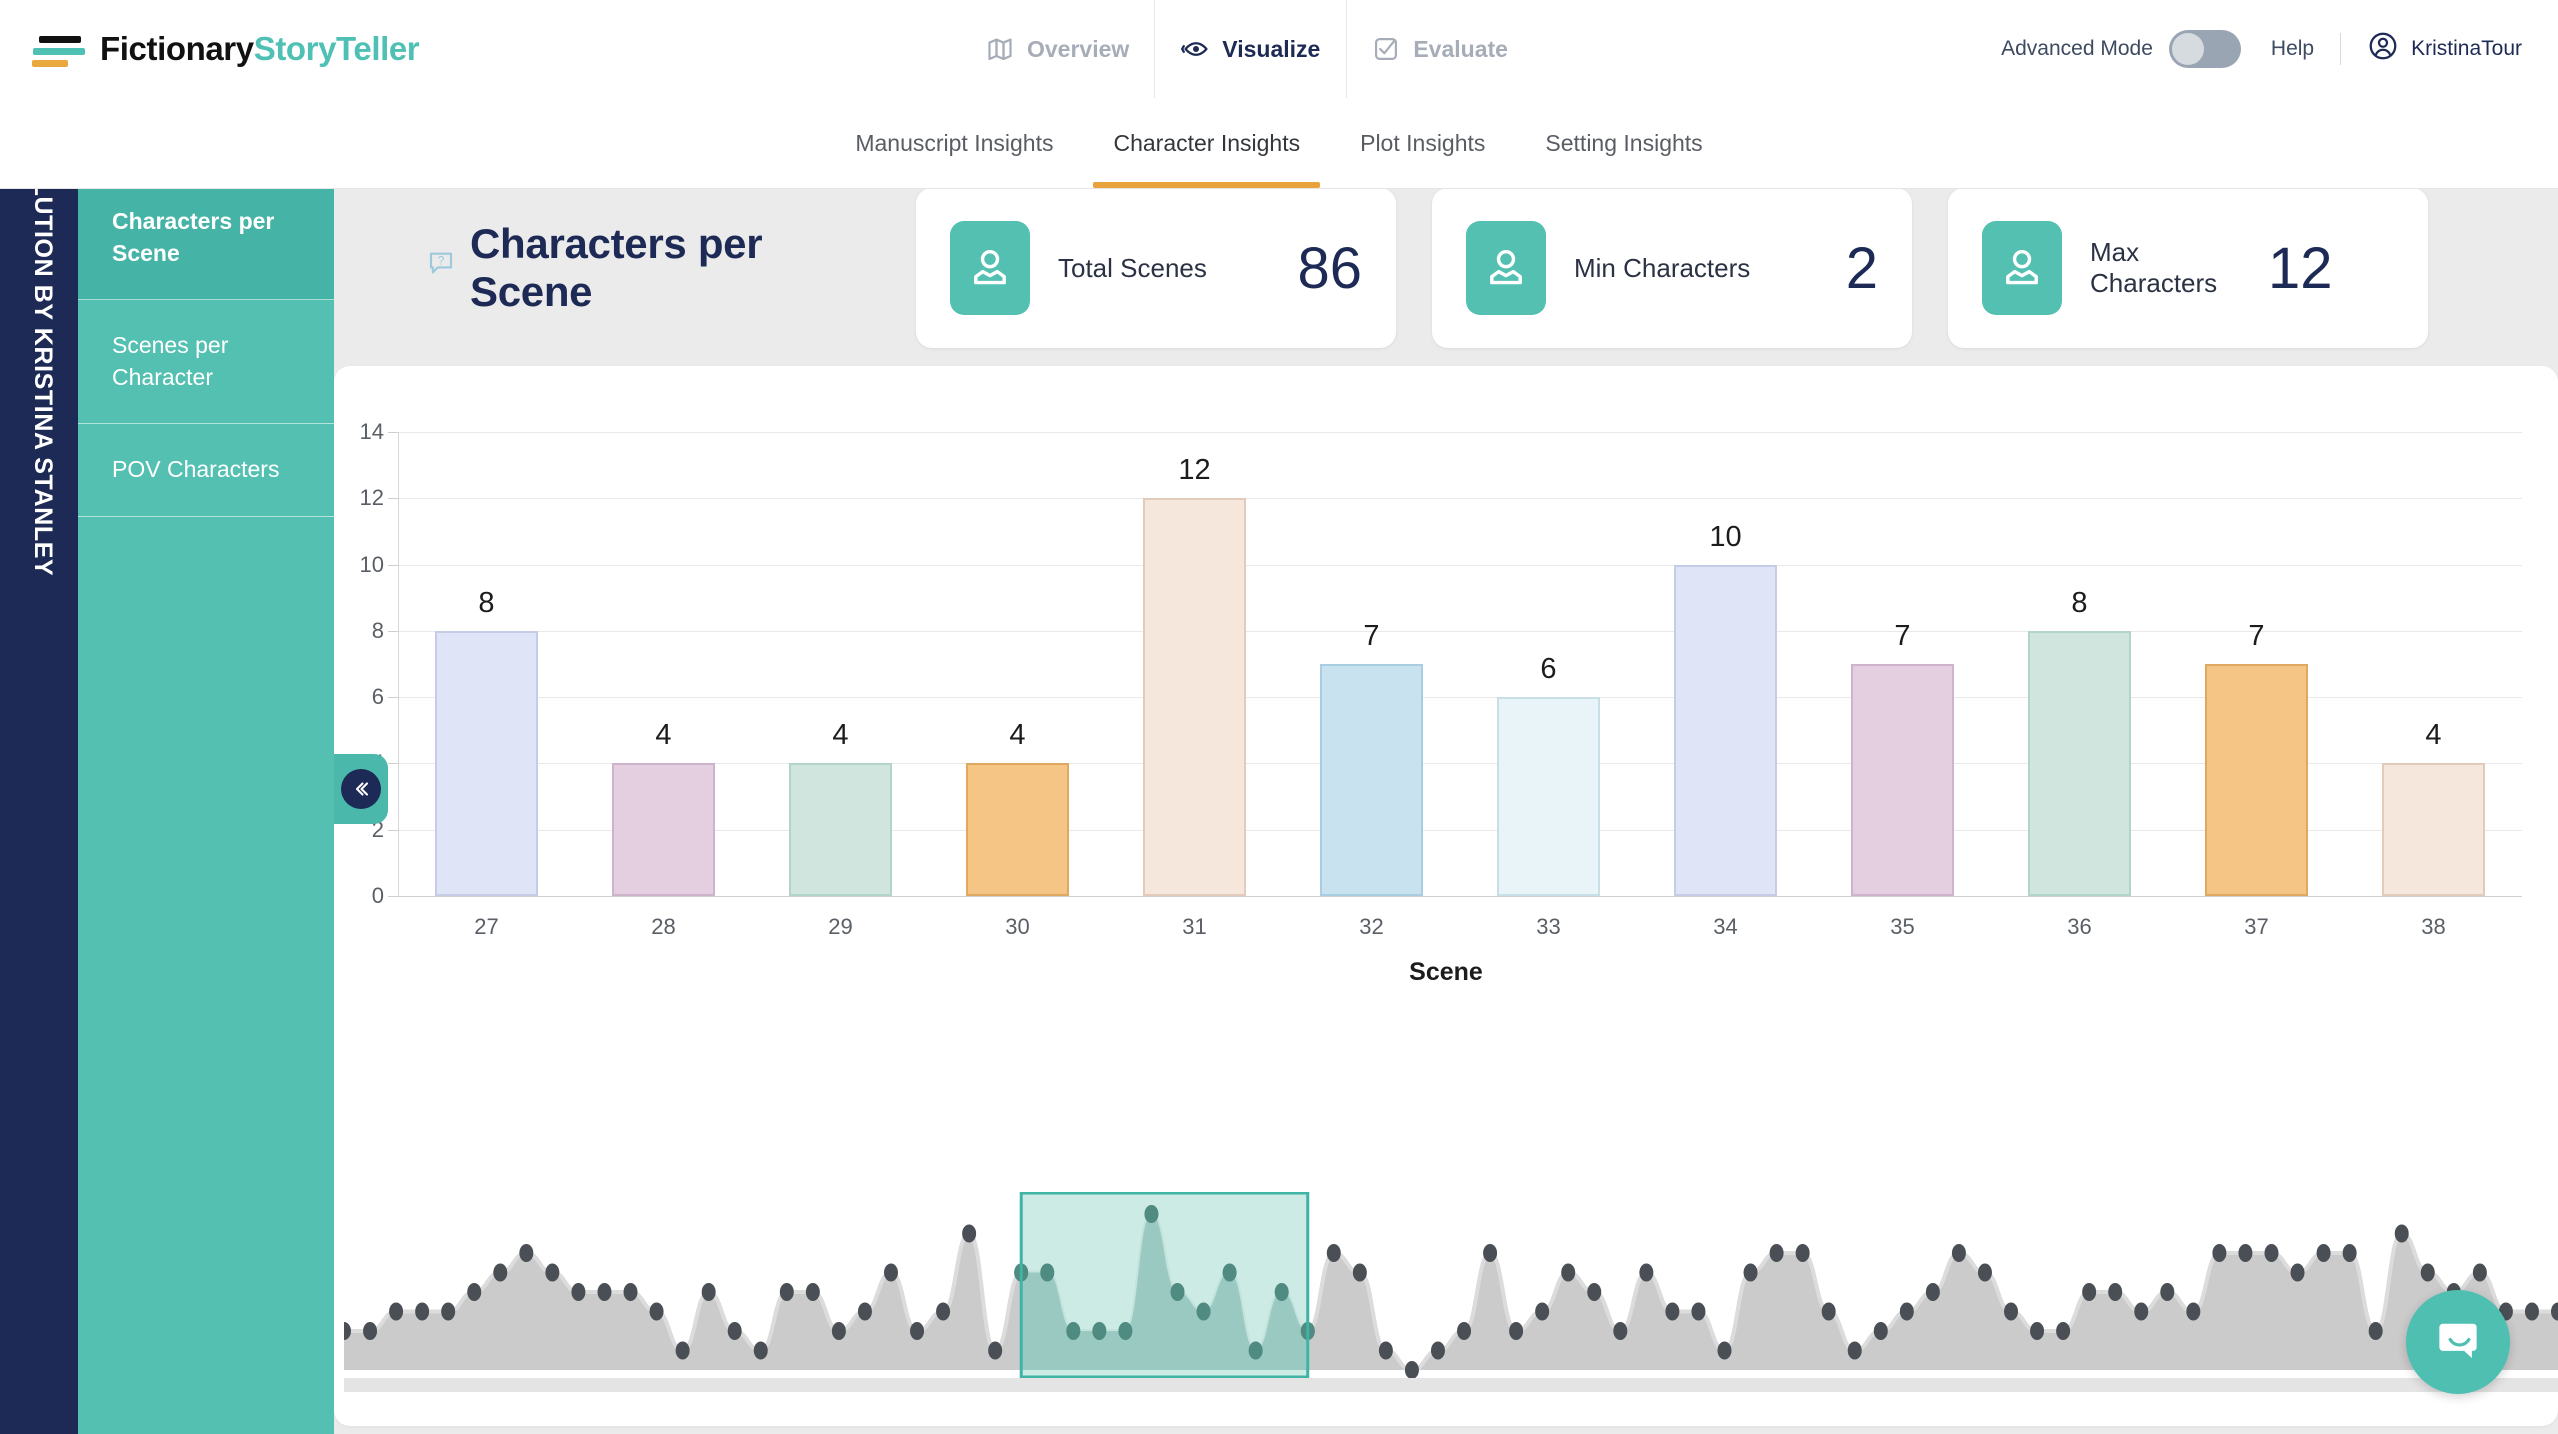 The height and width of the screenshot is (1434, 2558). I want to click on stat-card-max-characters: Max Characters 12, so click(2188, 268).